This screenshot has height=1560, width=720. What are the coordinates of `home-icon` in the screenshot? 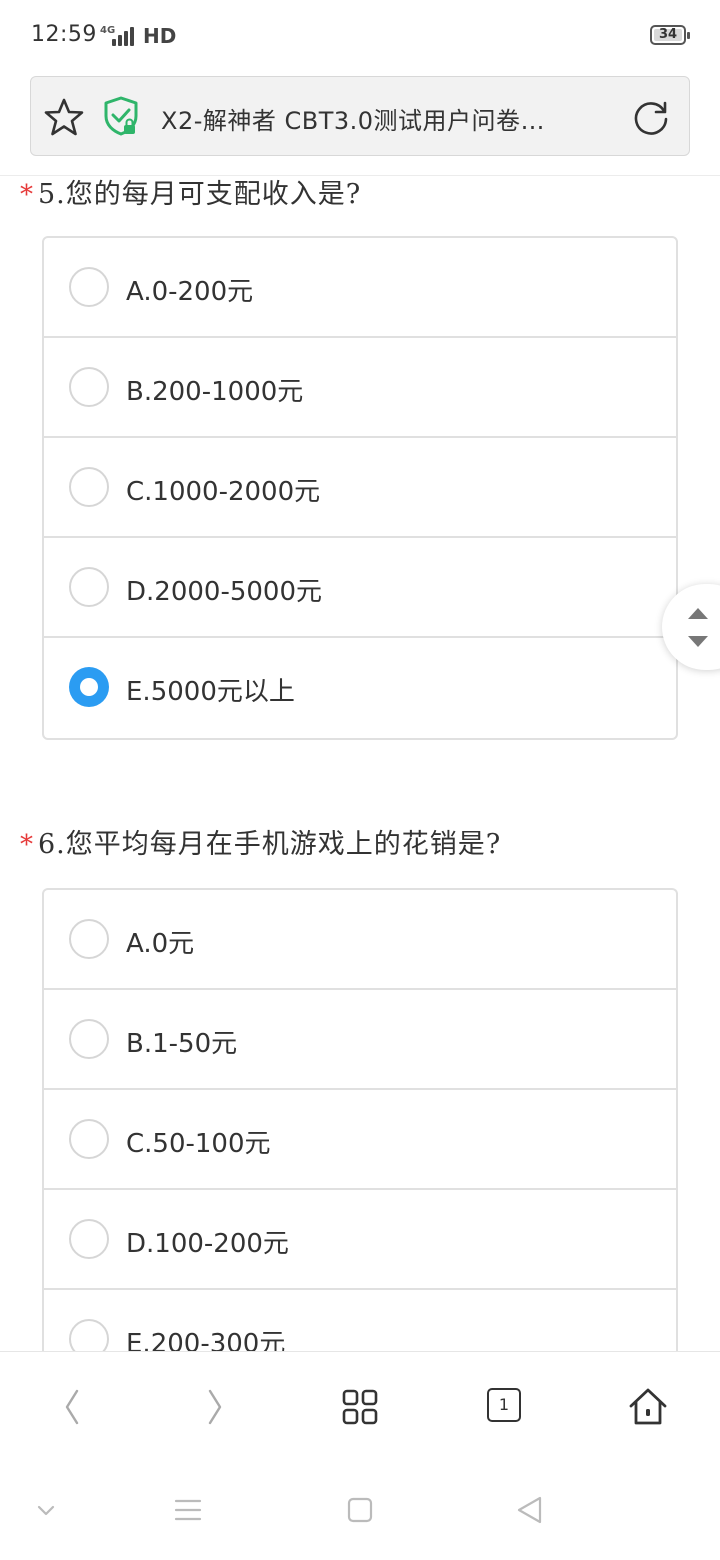 It's located at (648, 1407).